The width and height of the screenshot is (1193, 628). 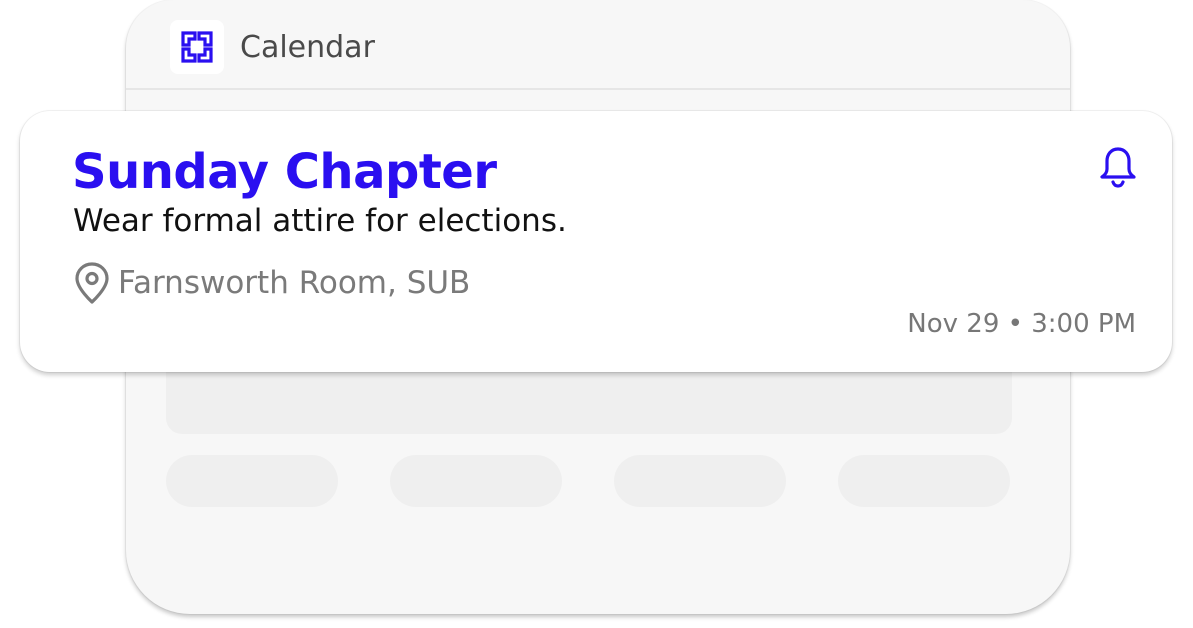 I want to click on greek-key-logo-icon, so click(x=197, y=47).